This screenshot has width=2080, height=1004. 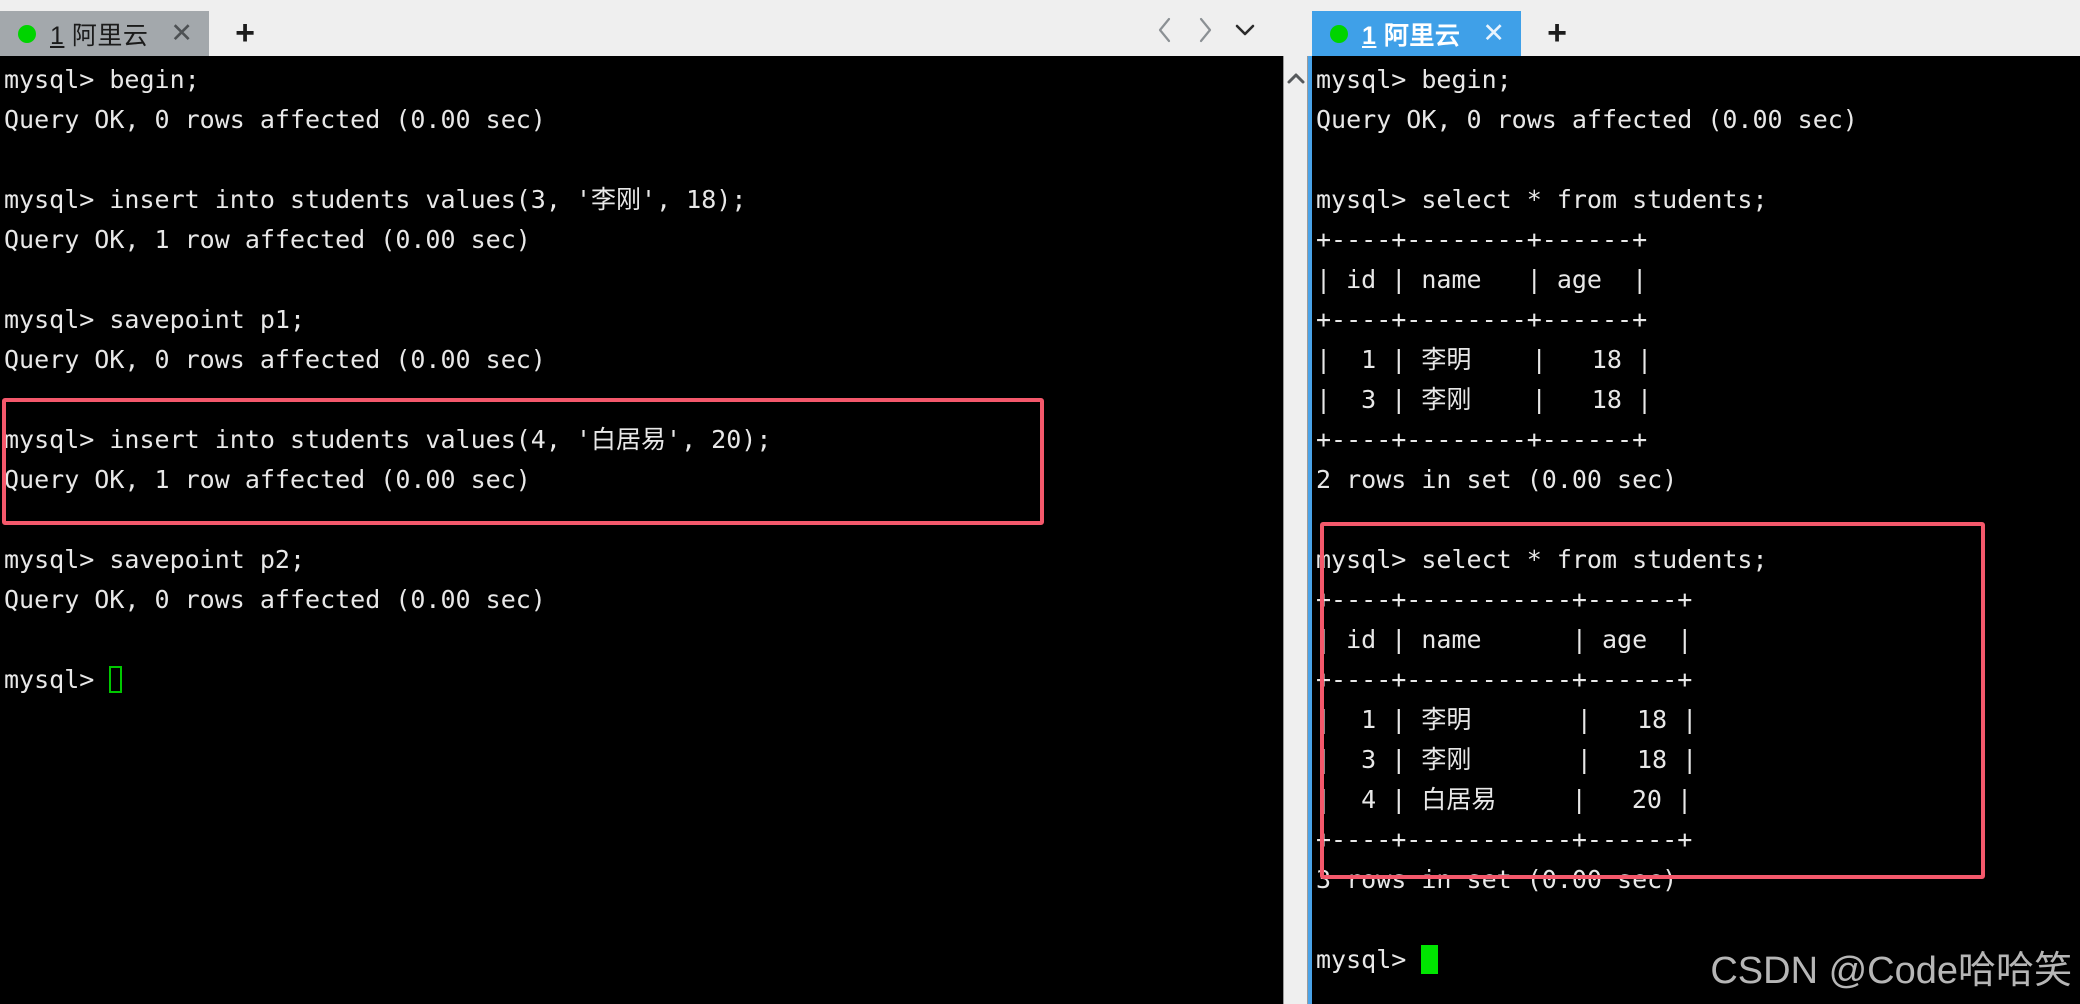 I want to click on terminal-line: mysql> savepoint p2;, so click(x=155, y=559).